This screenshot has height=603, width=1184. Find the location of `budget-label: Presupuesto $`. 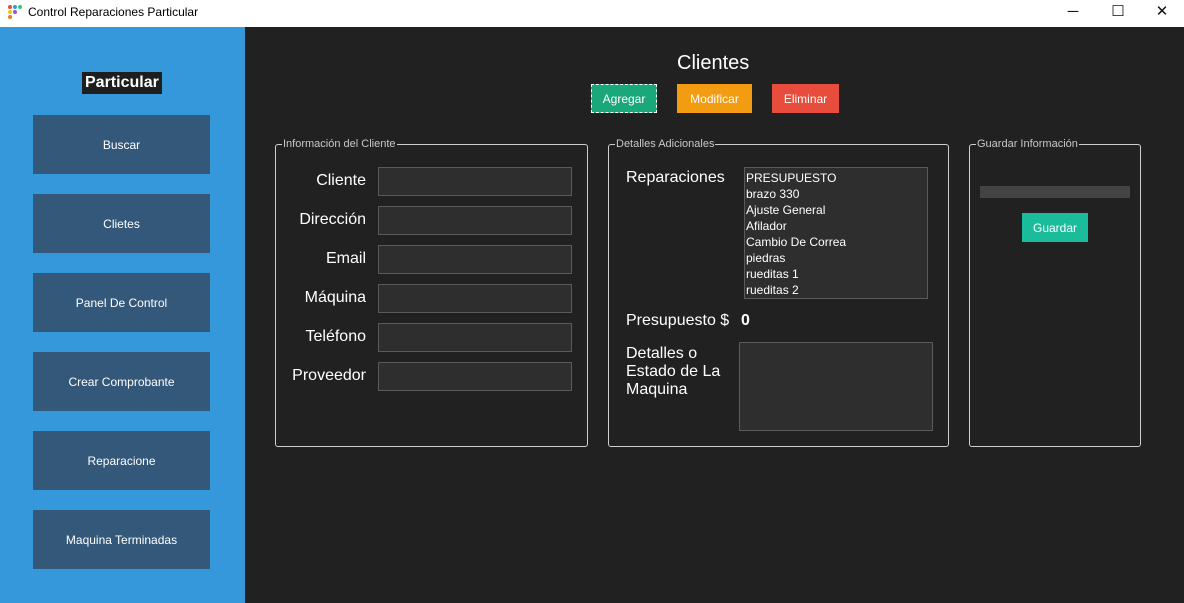

budget-label: Presupuesto $ is located at coordinates (678, 320).